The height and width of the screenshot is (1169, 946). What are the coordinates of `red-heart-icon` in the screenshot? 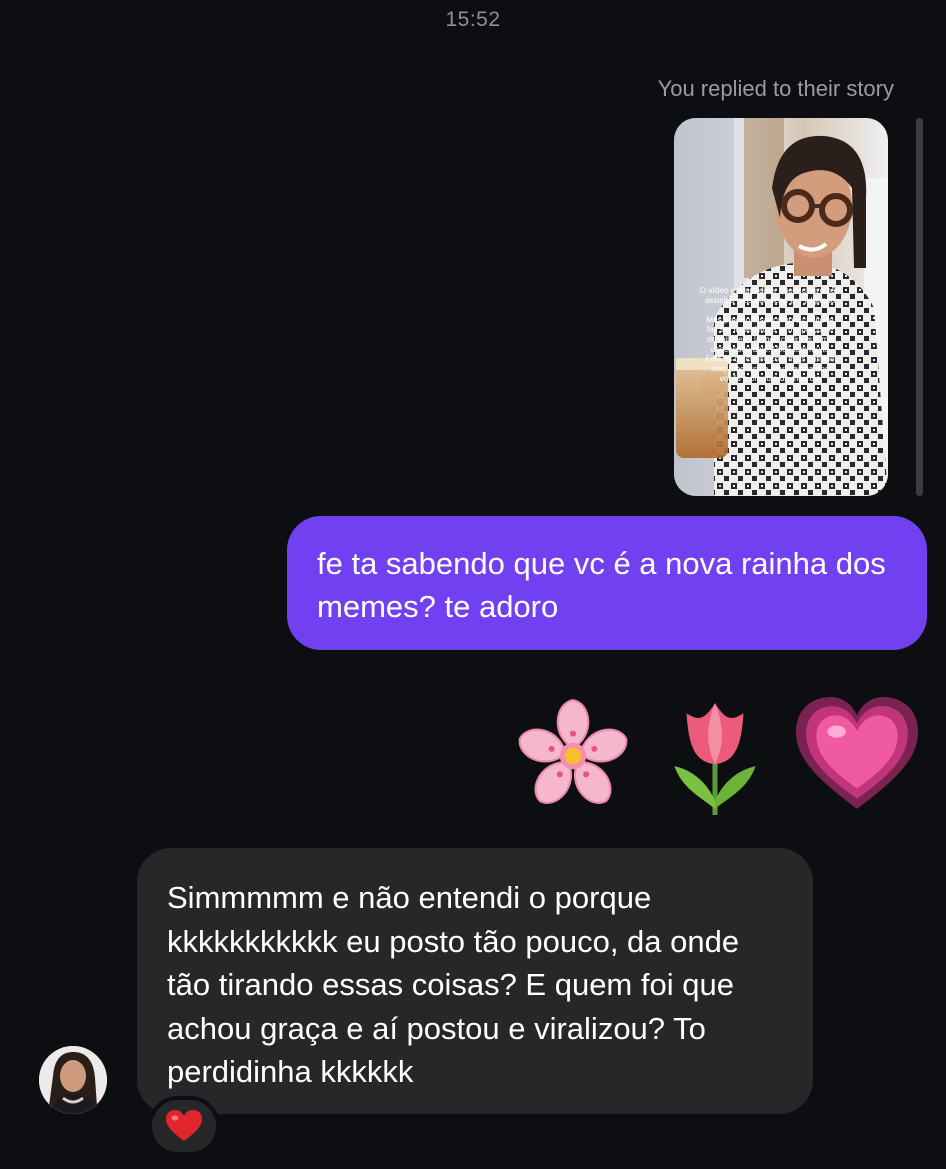 It's located at (184, 1125).